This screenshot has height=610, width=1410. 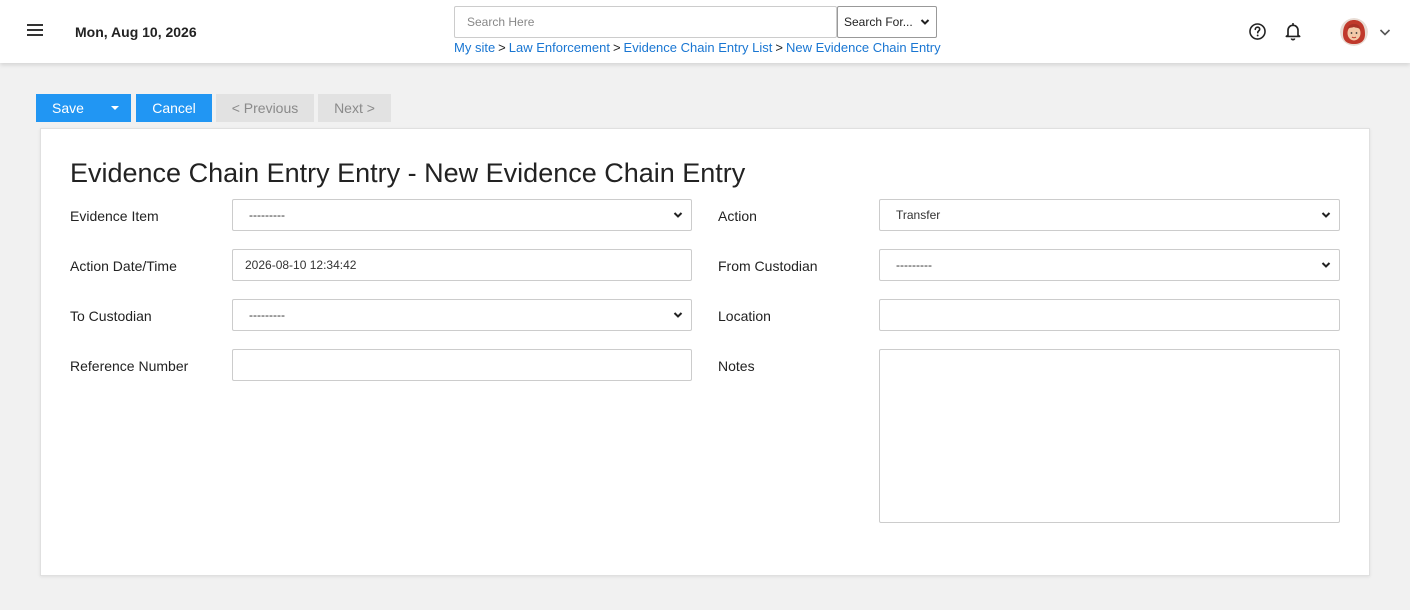 I want to click on search-input, so click(x=645, y=22).